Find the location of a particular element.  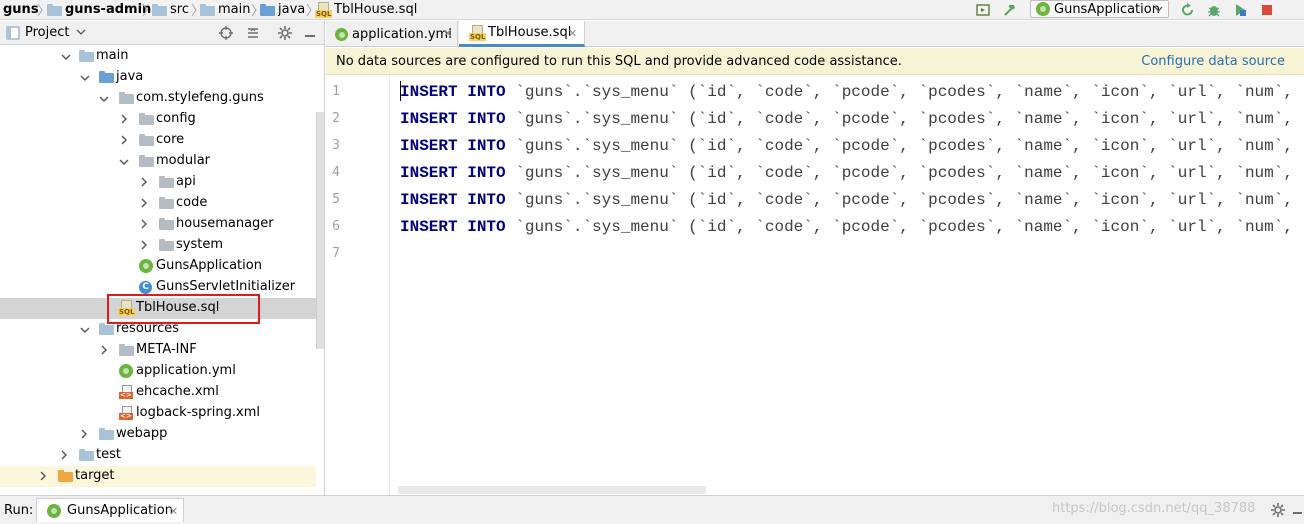

tree-item-label: application.yml is located at coordinates (186, 370).